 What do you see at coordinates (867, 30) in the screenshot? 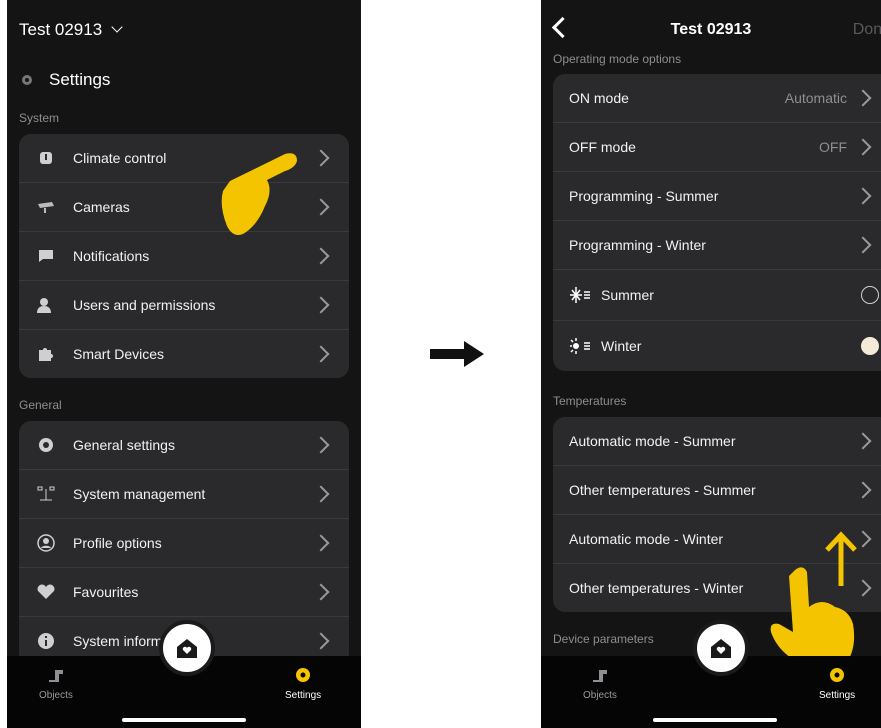
I see `done-button: Done` at bounding box center [867, 30].